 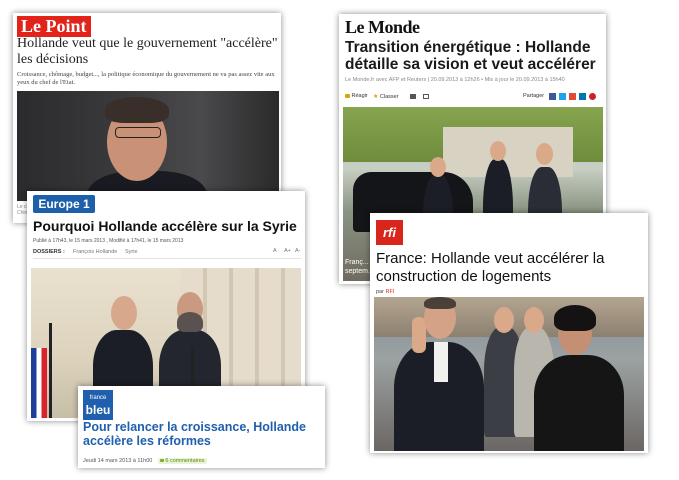 What do you see at coordinates (534, 96) in the screenshot?
I see `share-label: Partager` at bounding box center [534, 96].